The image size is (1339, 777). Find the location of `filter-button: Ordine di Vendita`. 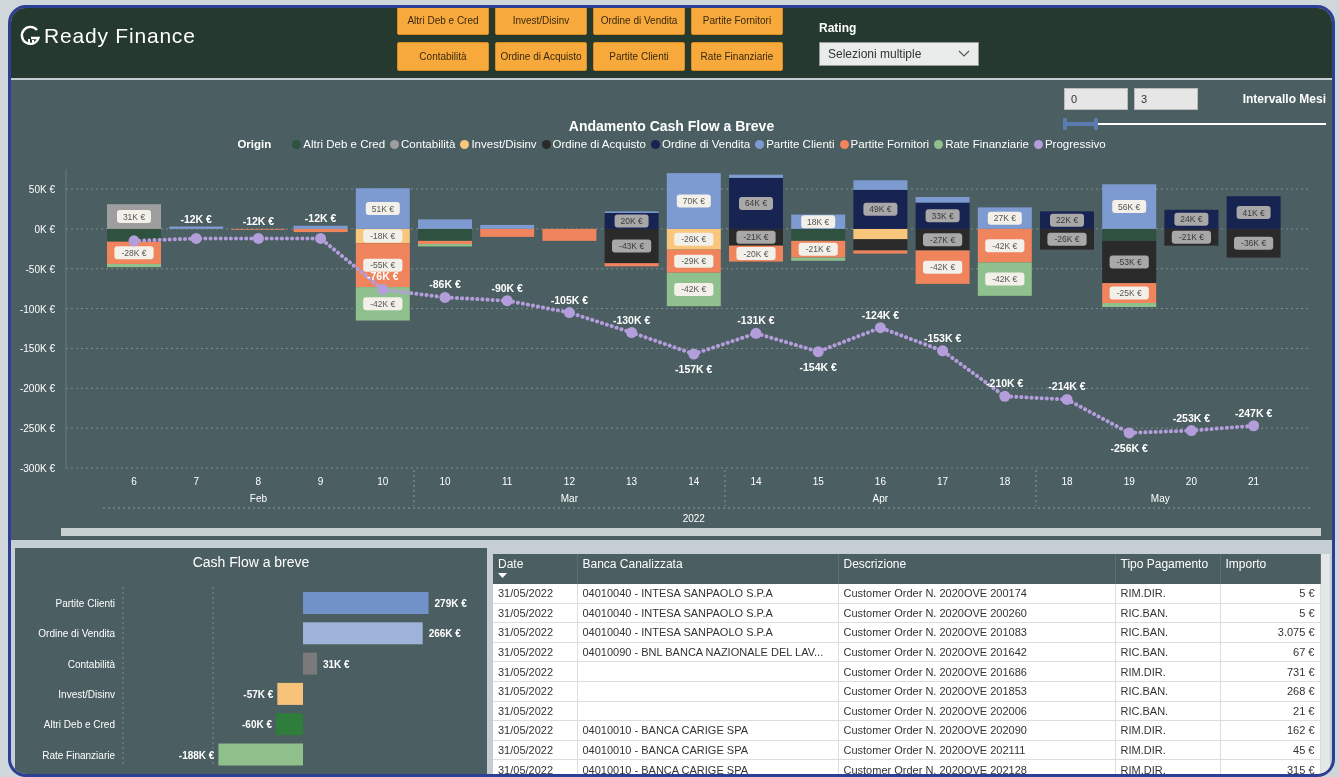

filter-button: Ordine di Vendita is located at coordinates (639, 21).